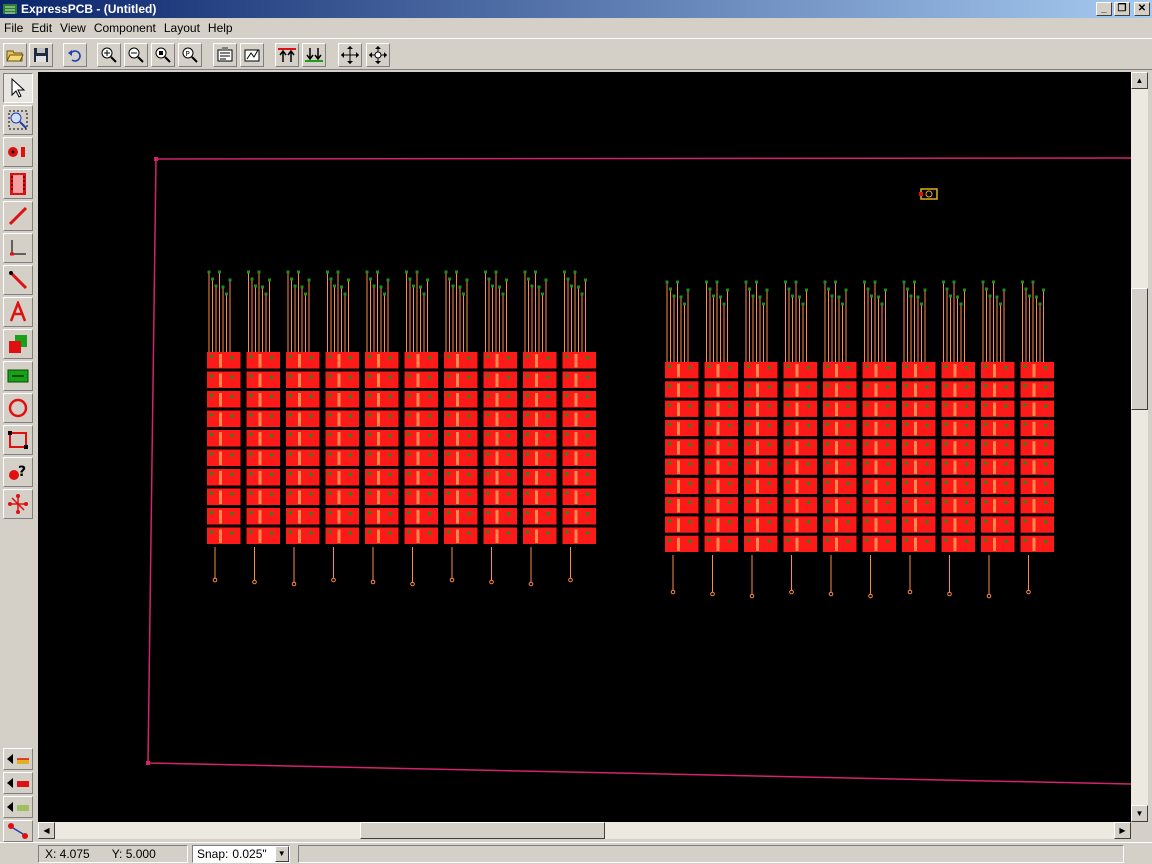 The image size is (1152, 864). Describe the element at coordinates (225, 55) in the screenshot. I see `component-properties-button` at that location.